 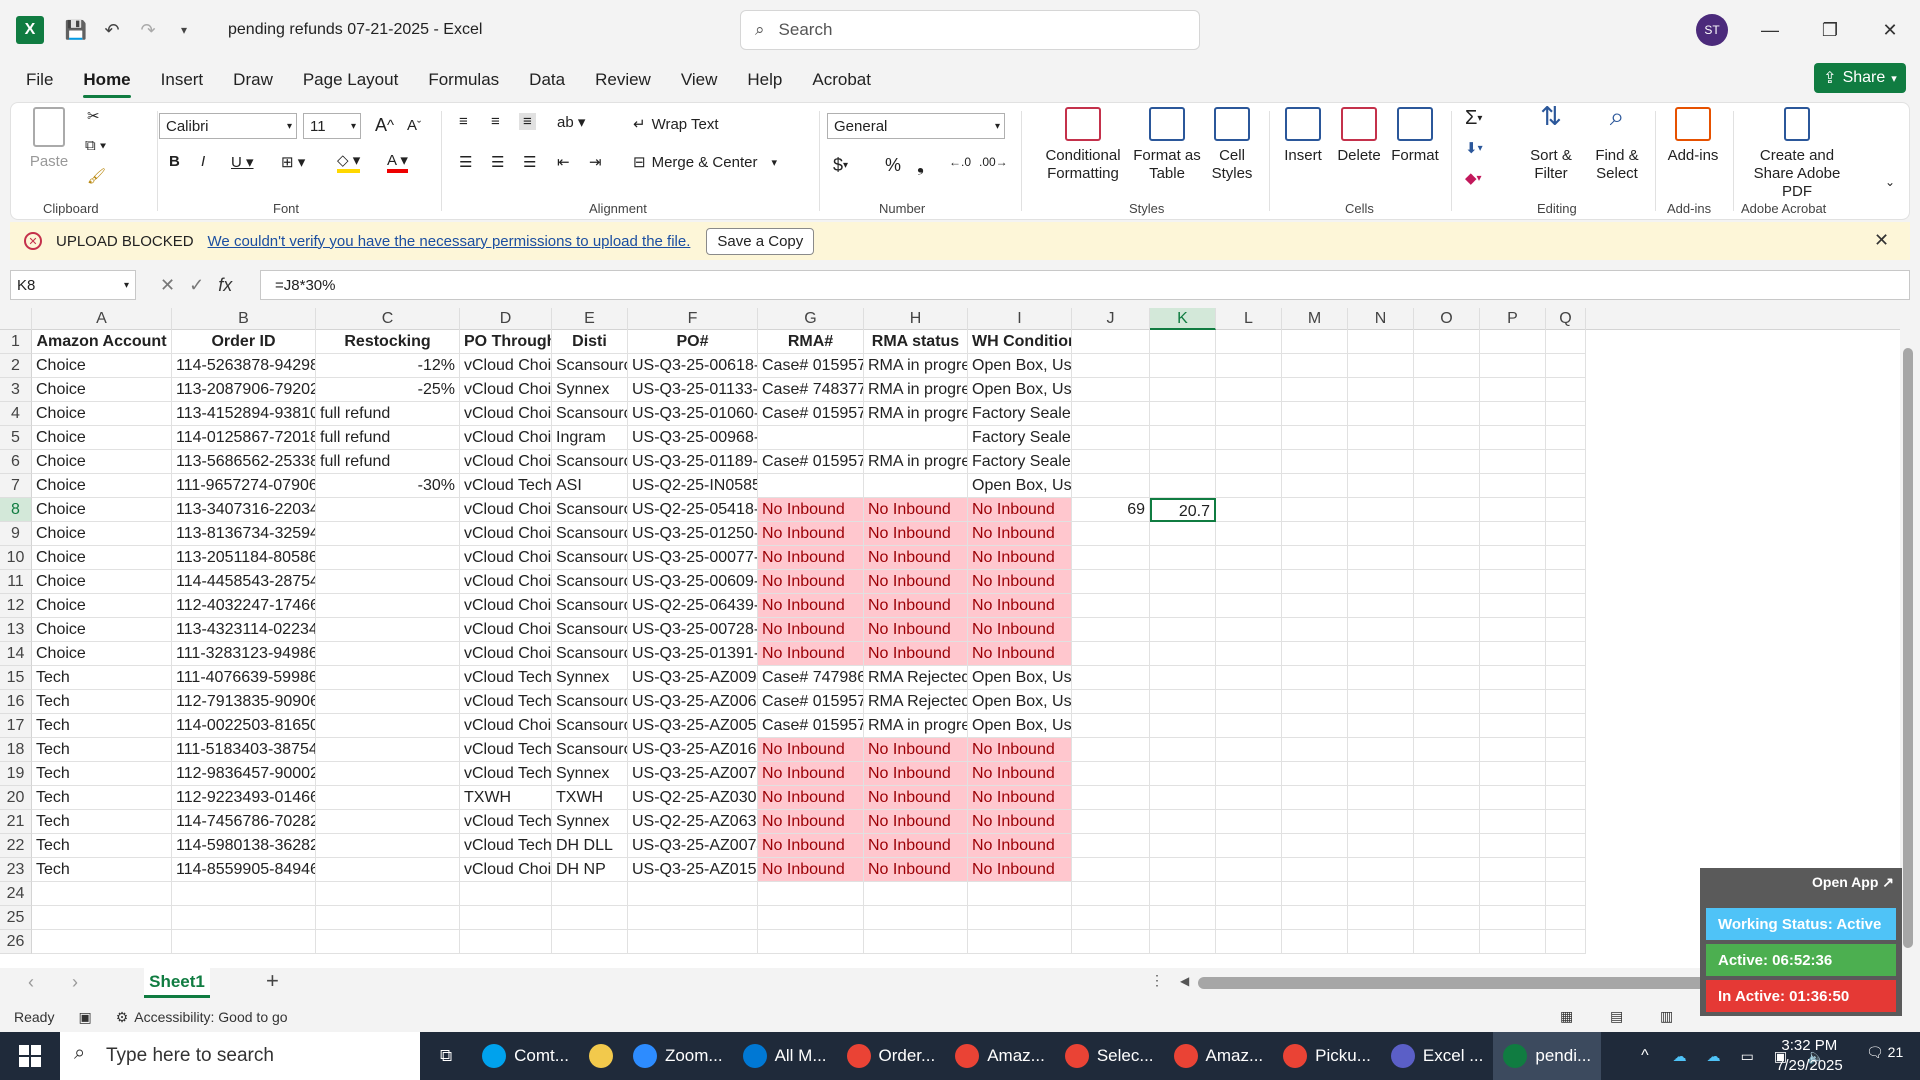 I want to click on grid-cell: 69, so click(x=1111, y=510).